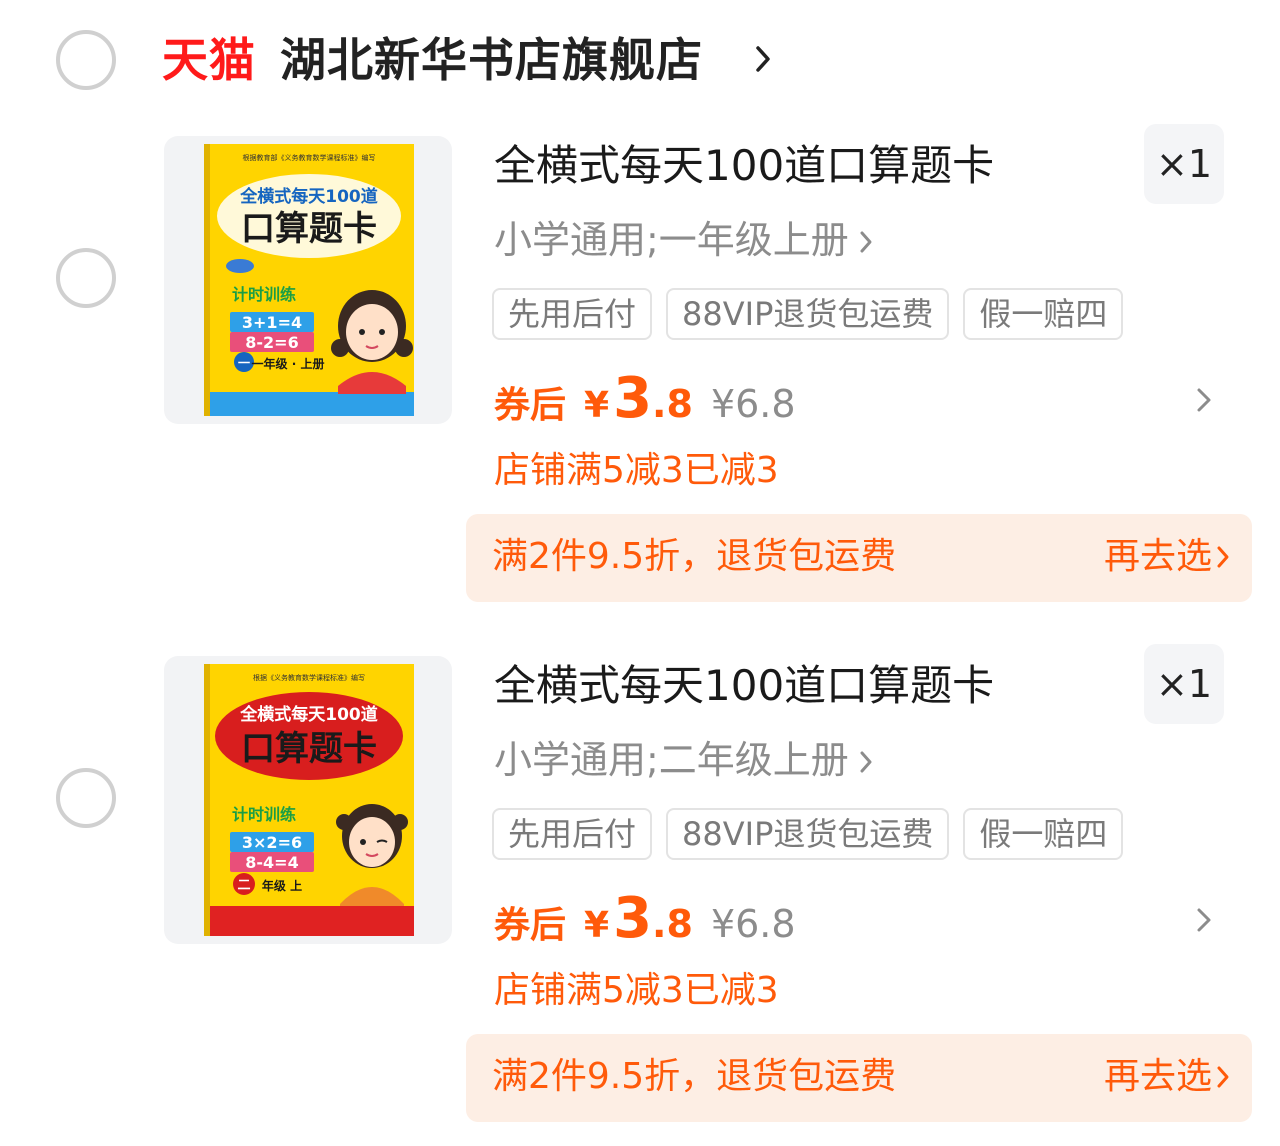  Describe the element at coordinates (309, 157) in the screenshot. I see `cover-top-text: 根据教育部《义务教育数学课程标准》编写` at that location.